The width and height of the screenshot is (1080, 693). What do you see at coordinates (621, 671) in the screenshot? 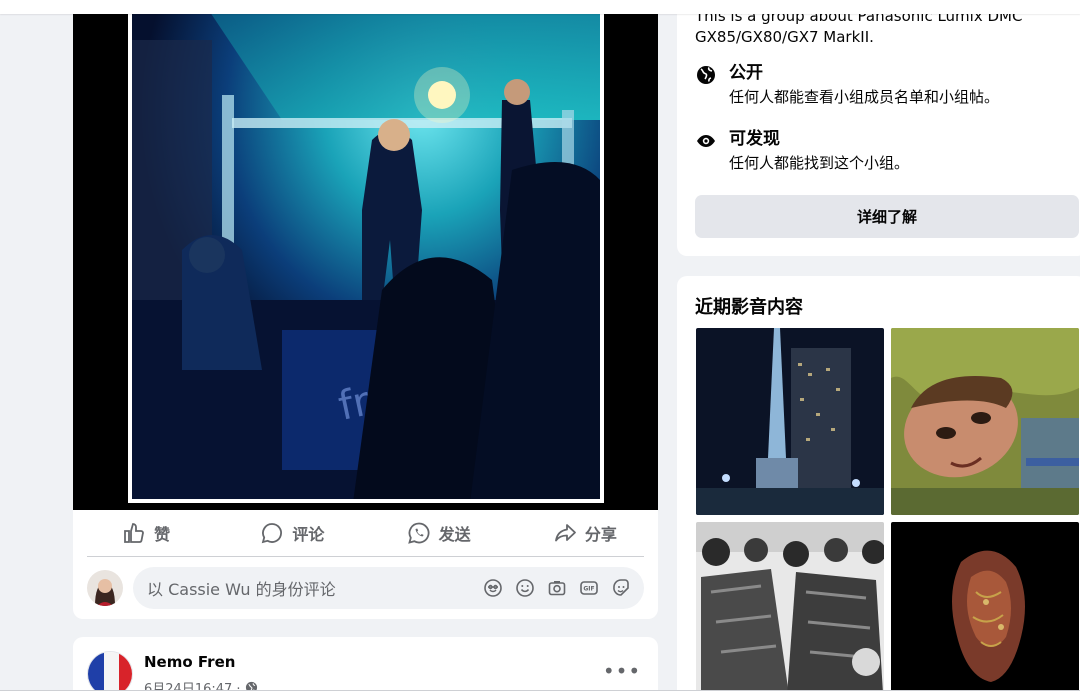
I see `more-options-button: •••` at bounding box center [621, 671].